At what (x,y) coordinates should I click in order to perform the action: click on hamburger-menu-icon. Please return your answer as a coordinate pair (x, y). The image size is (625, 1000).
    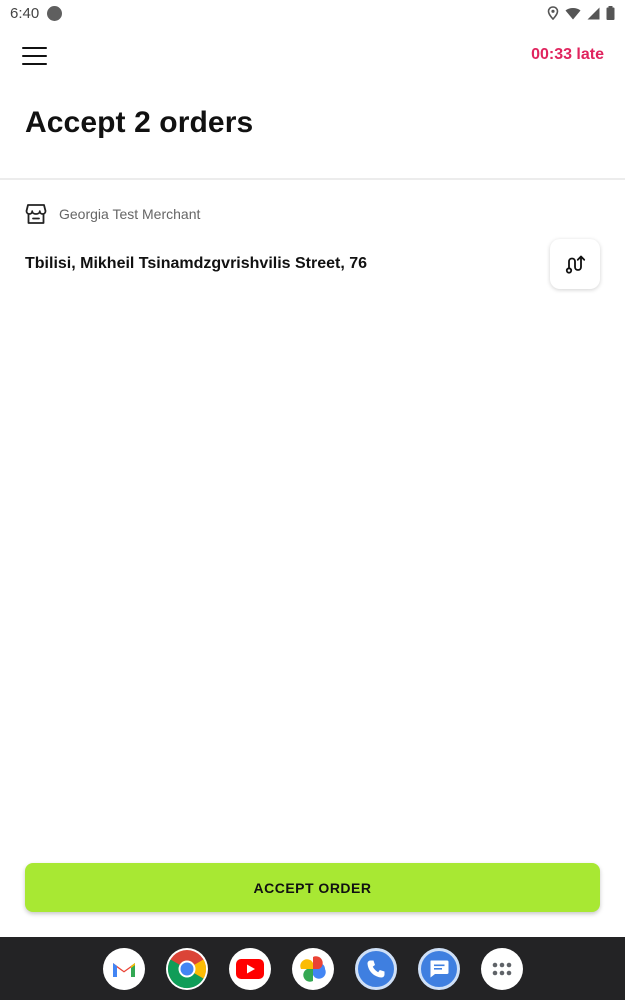
    Looking at the image, I should click on (38, 56).